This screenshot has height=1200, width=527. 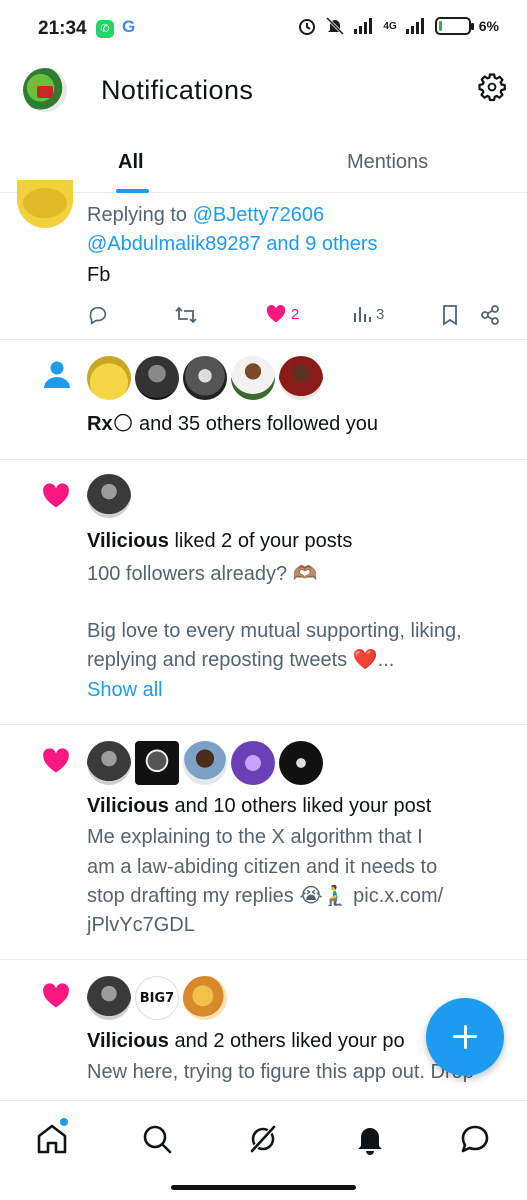 I want to click on battery-fill, so click(x=440, y=26).